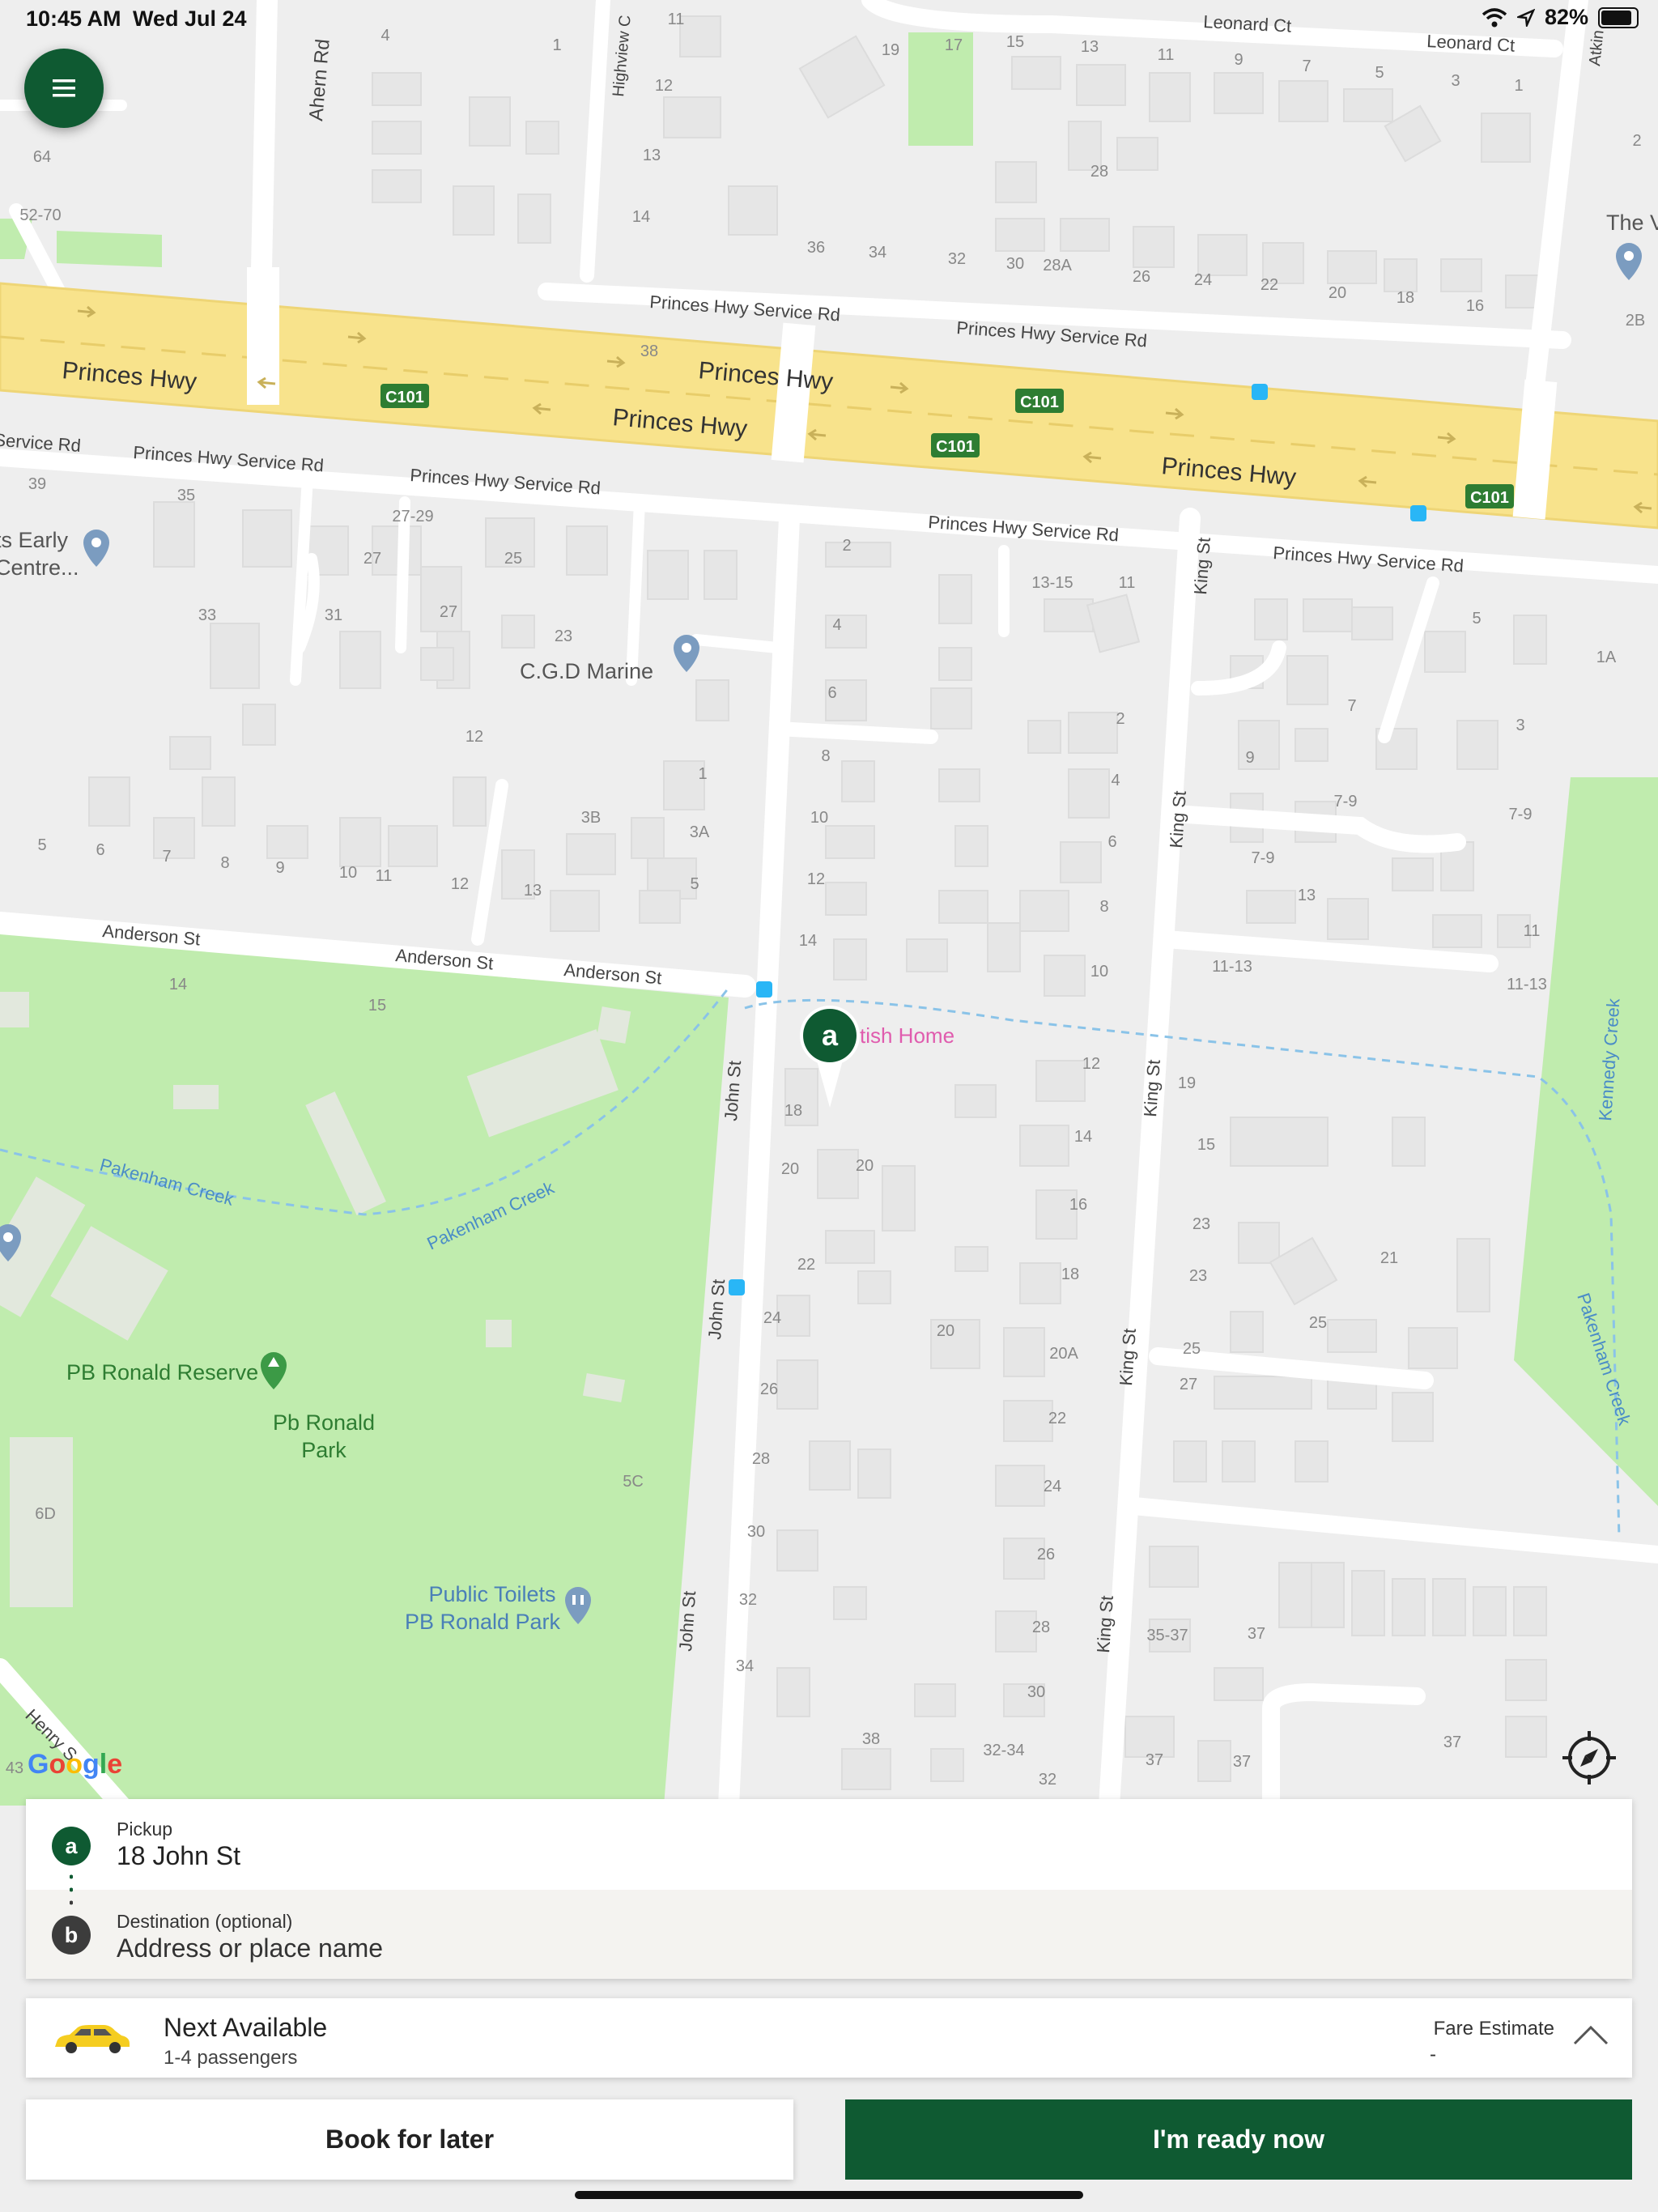  What do you see at coordinates (190, 19) in the screenshot?
I see `status-date: Wed Jul 24` at bounding box center [190, 19].